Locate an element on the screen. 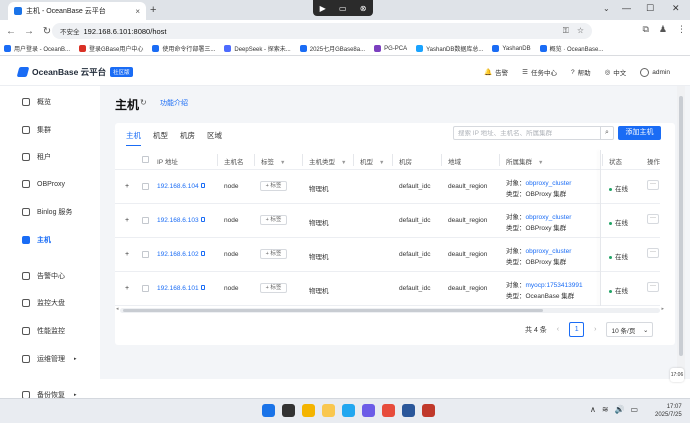 The width and height of the screenshot is (690, 423). vertical-scrollbar is located at coordinates (681, 232).